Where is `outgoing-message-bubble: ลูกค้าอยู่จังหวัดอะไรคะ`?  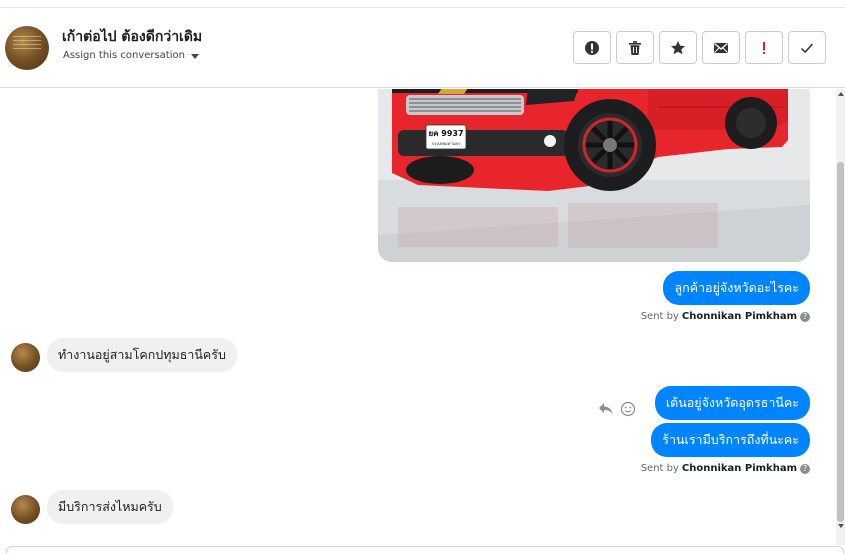
outgoing-message-bubble: ลูกค้าอยู่จังหวัดอะไรคะ is located at coordinates (736, 288).